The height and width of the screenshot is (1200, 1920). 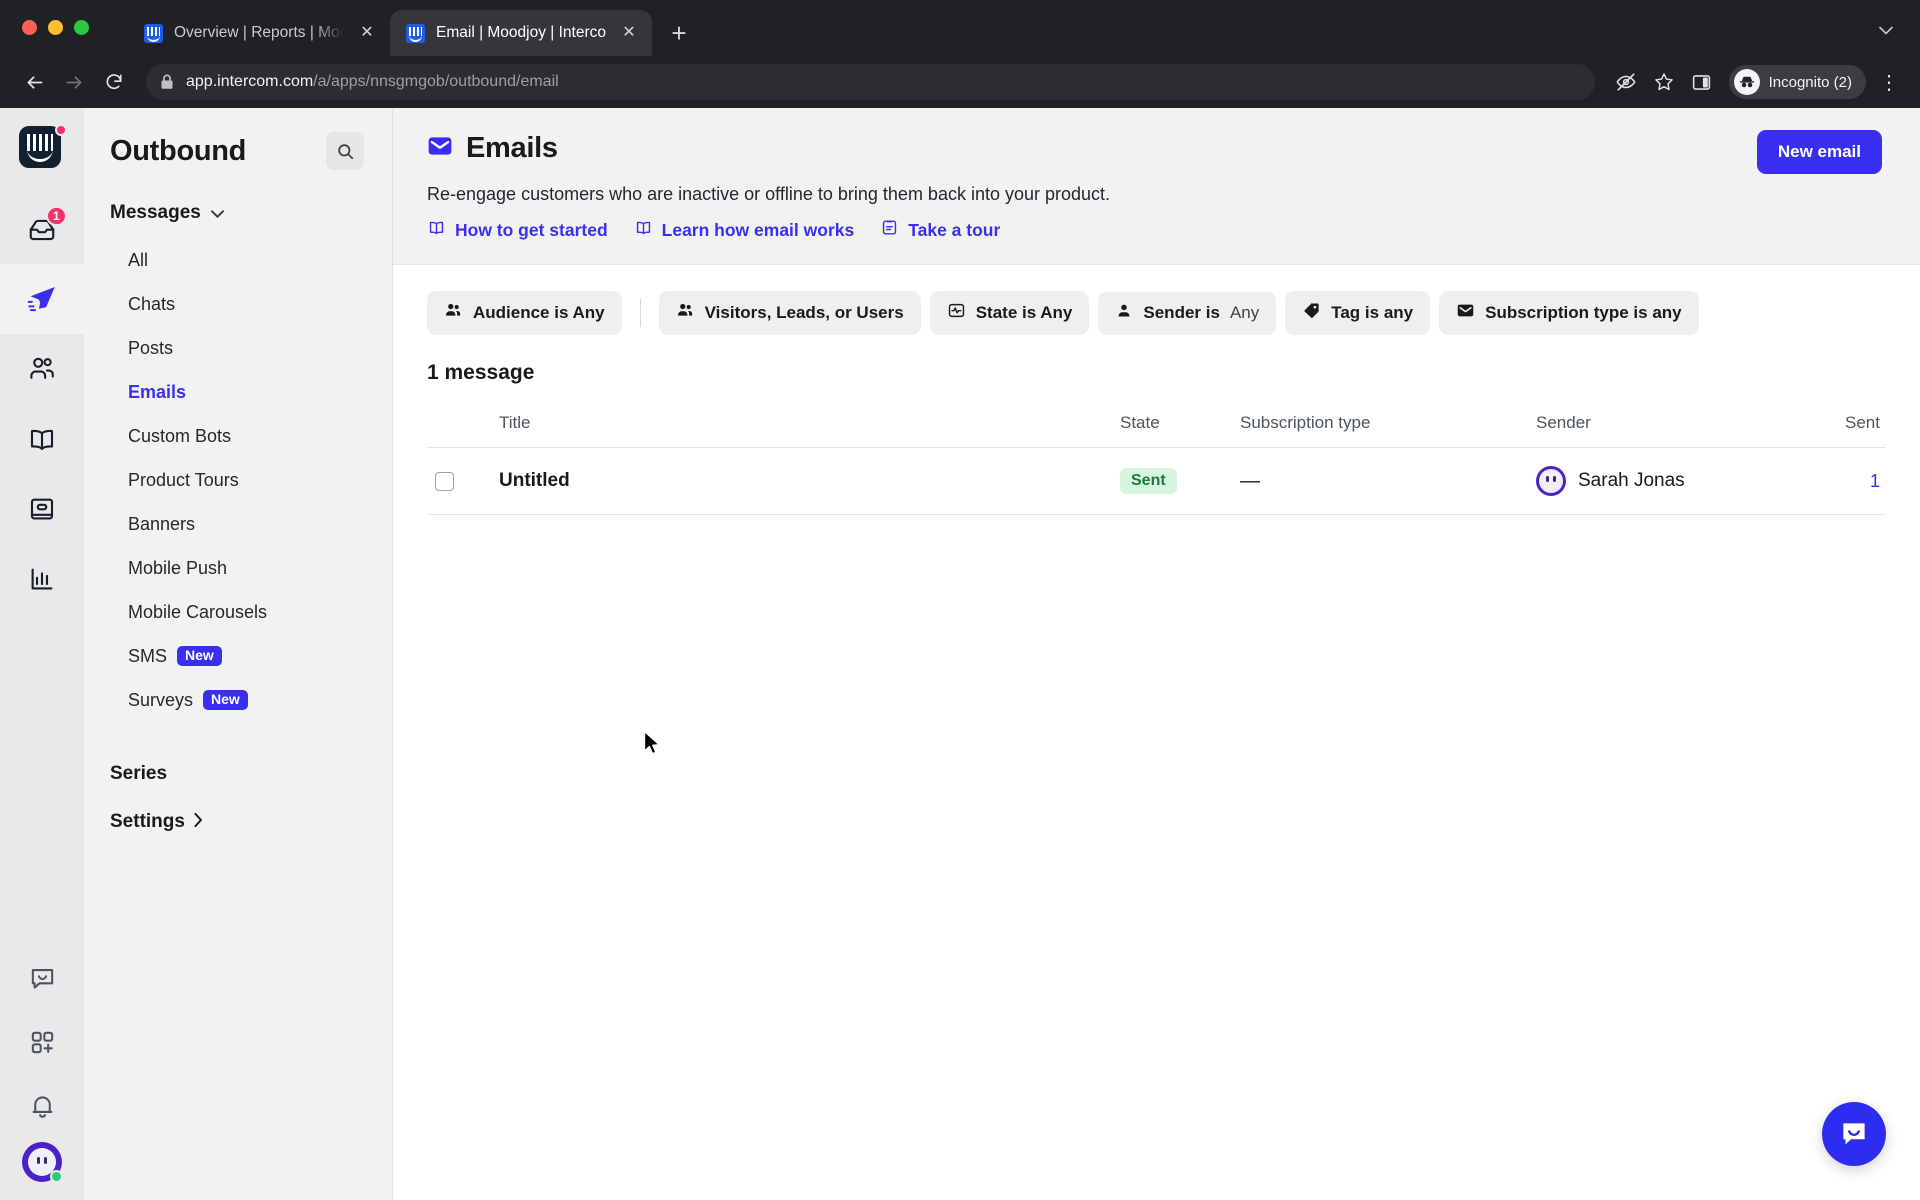 What do you see at coordinates (956, 313) in the screenshot?
I see `pulse-icon` at bounding box center [956, 313].